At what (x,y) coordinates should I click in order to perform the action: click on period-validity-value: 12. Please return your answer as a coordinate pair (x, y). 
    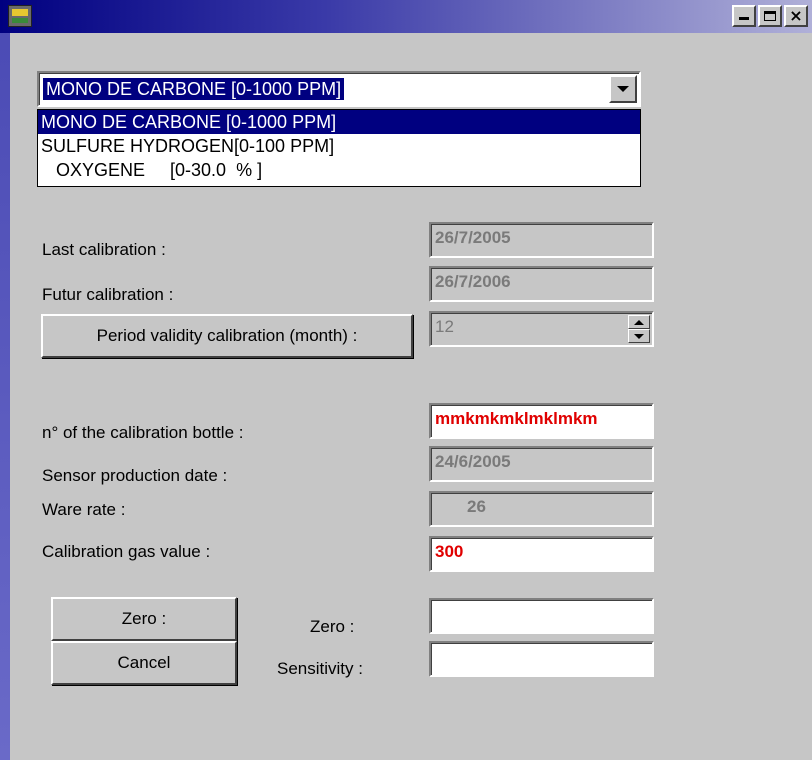
    Looking at the image, I should click on (444, 326).